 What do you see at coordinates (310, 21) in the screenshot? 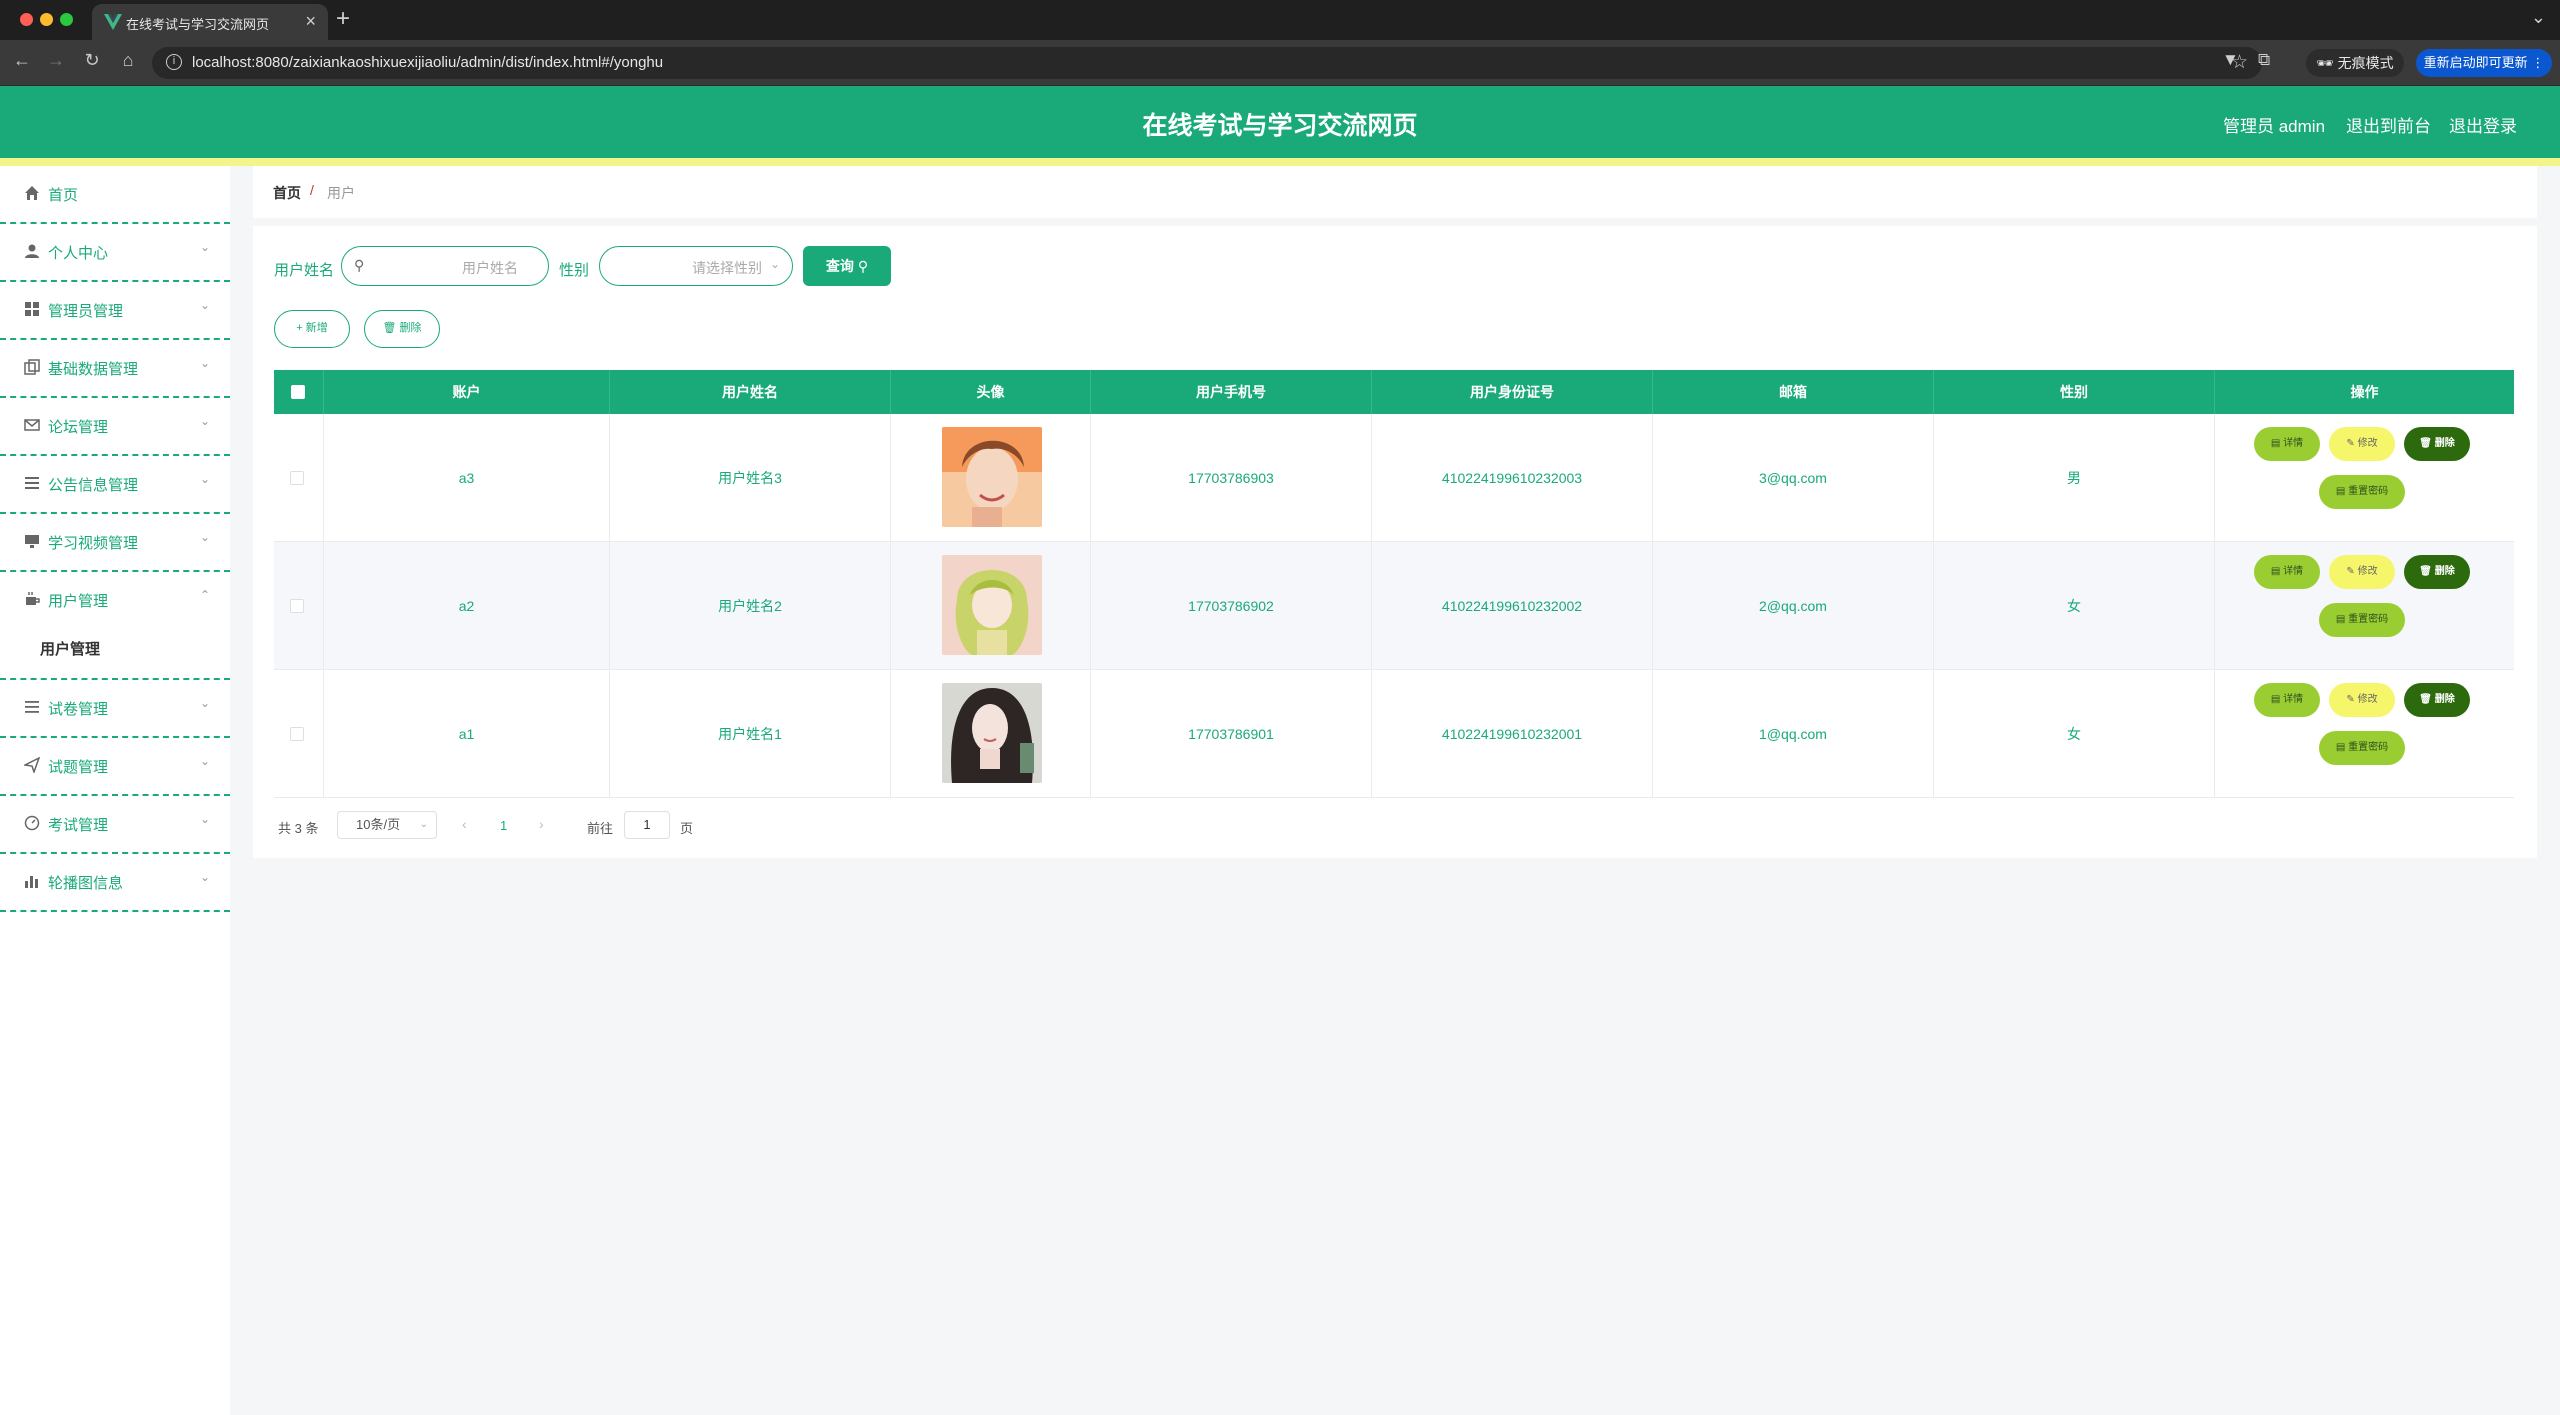
I see `tab-close-icon: ×` at bounding box center [310, 21].